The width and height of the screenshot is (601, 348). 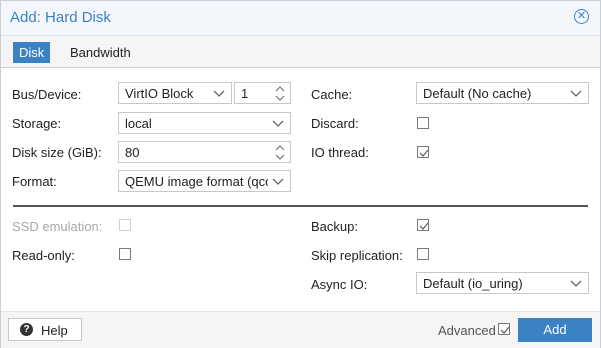 I want to click on device-number-spinner: 1, so click(x=262, y=93).